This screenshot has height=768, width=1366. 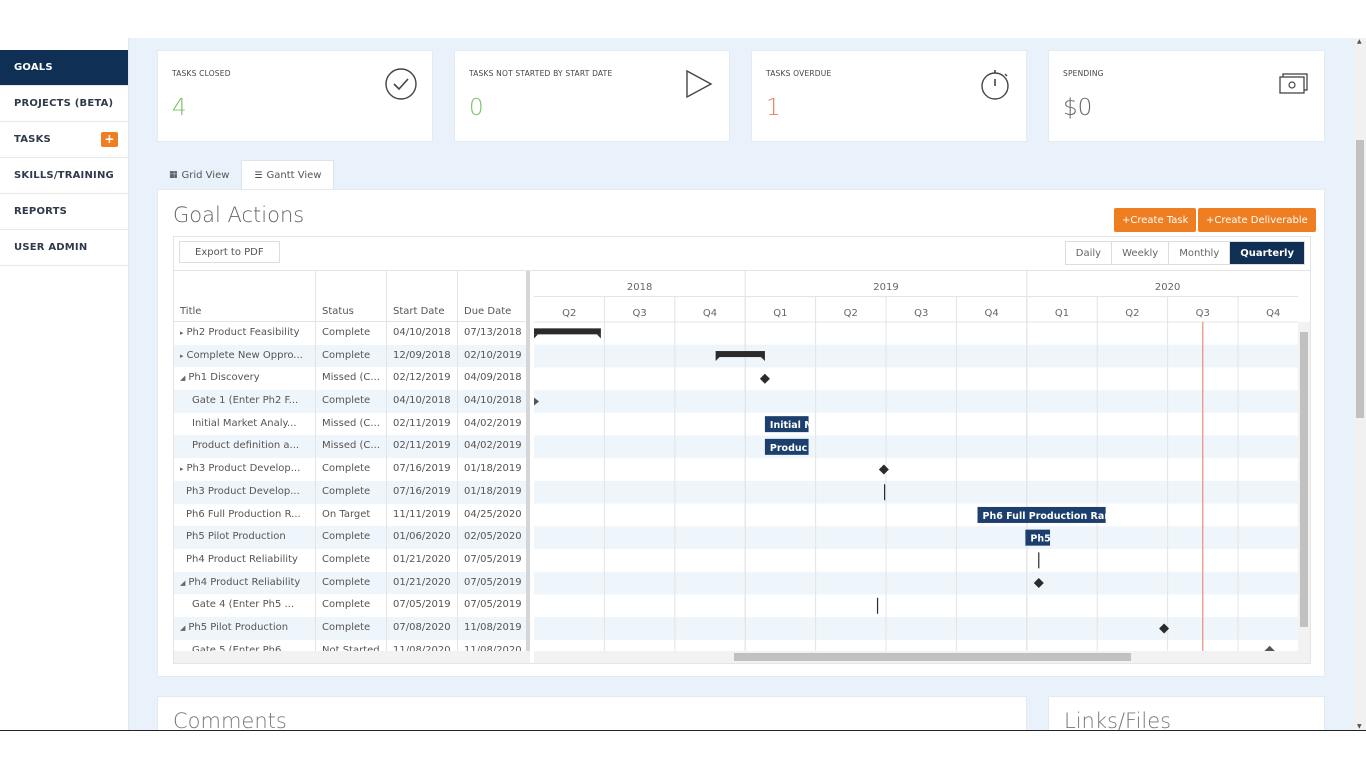 I want to click on cell-start-date: 07/05/2019, so click(x=422, y=605).